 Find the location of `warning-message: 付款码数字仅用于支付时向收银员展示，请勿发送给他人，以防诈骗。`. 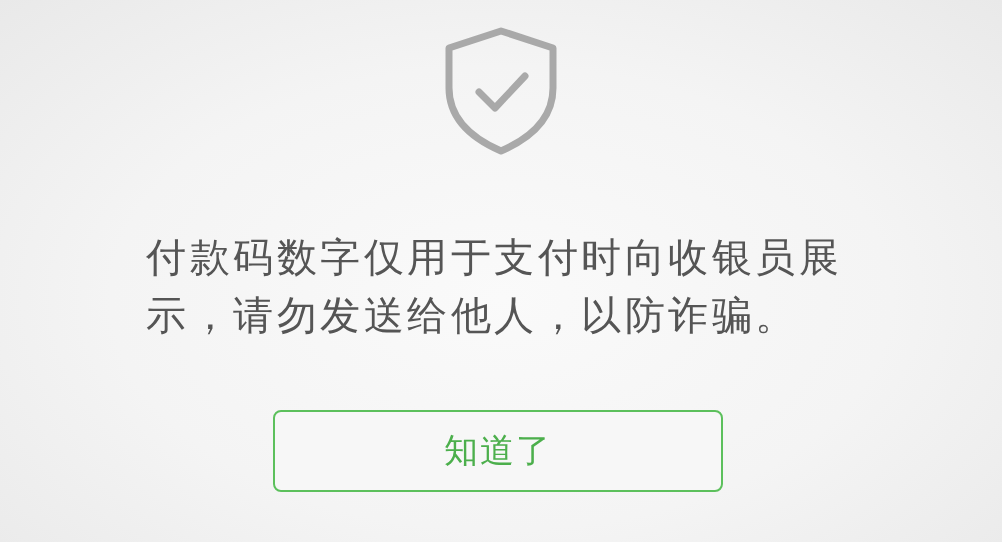

warning-message: 付款码数字仅用于支付时向收银员展示，请勿发送给他人，以防诈骗。 is located at coordinates (494, 286).